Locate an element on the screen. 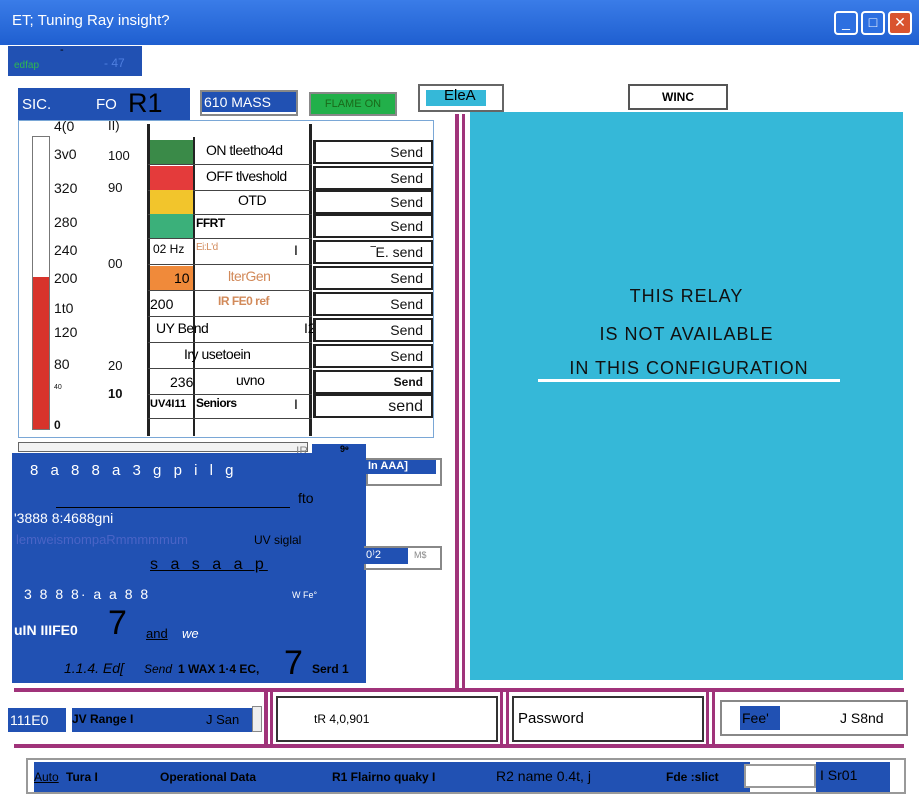  jsend-label: J S8nd is located at coordinates (862, 718).